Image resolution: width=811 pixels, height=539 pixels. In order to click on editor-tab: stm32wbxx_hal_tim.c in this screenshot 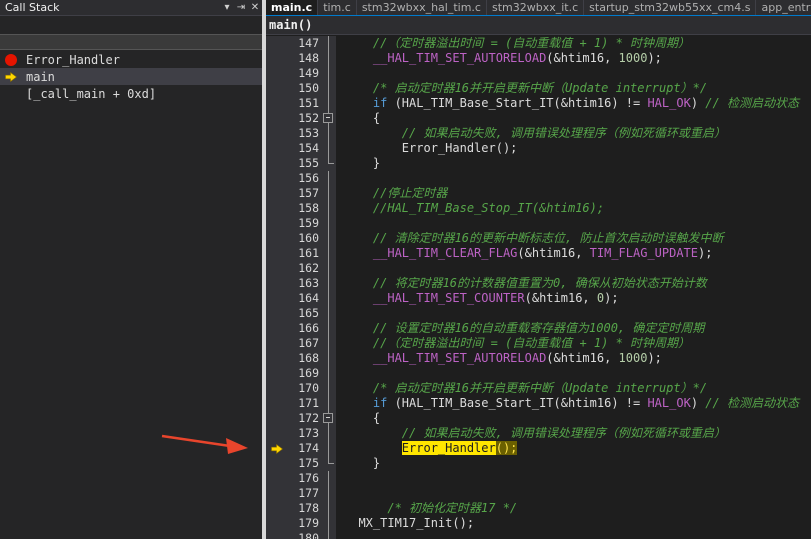, I will do `click(422, 7)`.